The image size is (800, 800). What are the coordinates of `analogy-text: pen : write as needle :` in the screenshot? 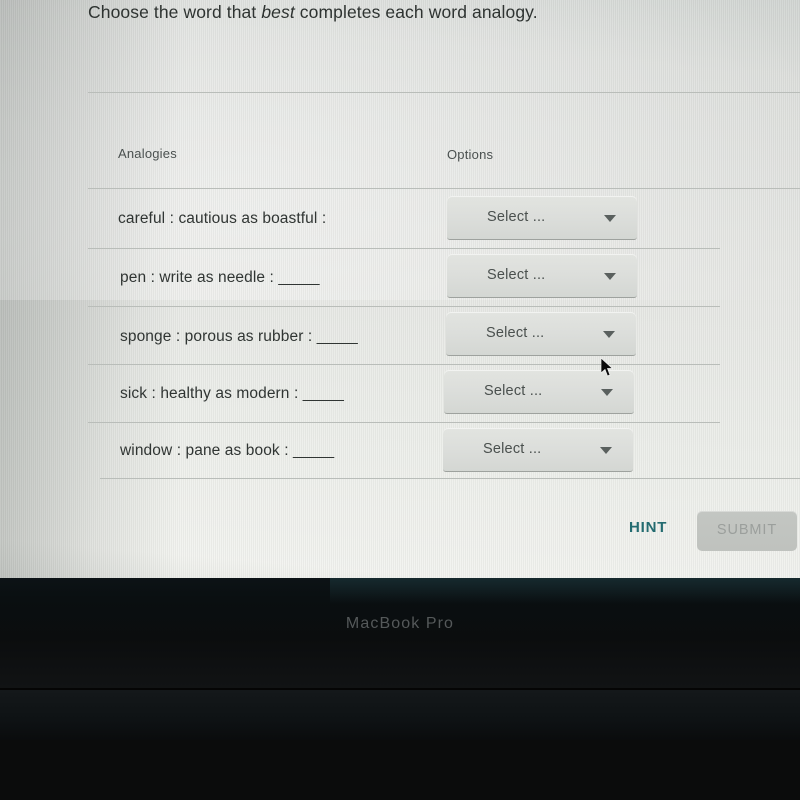 It's located at (197, 277).